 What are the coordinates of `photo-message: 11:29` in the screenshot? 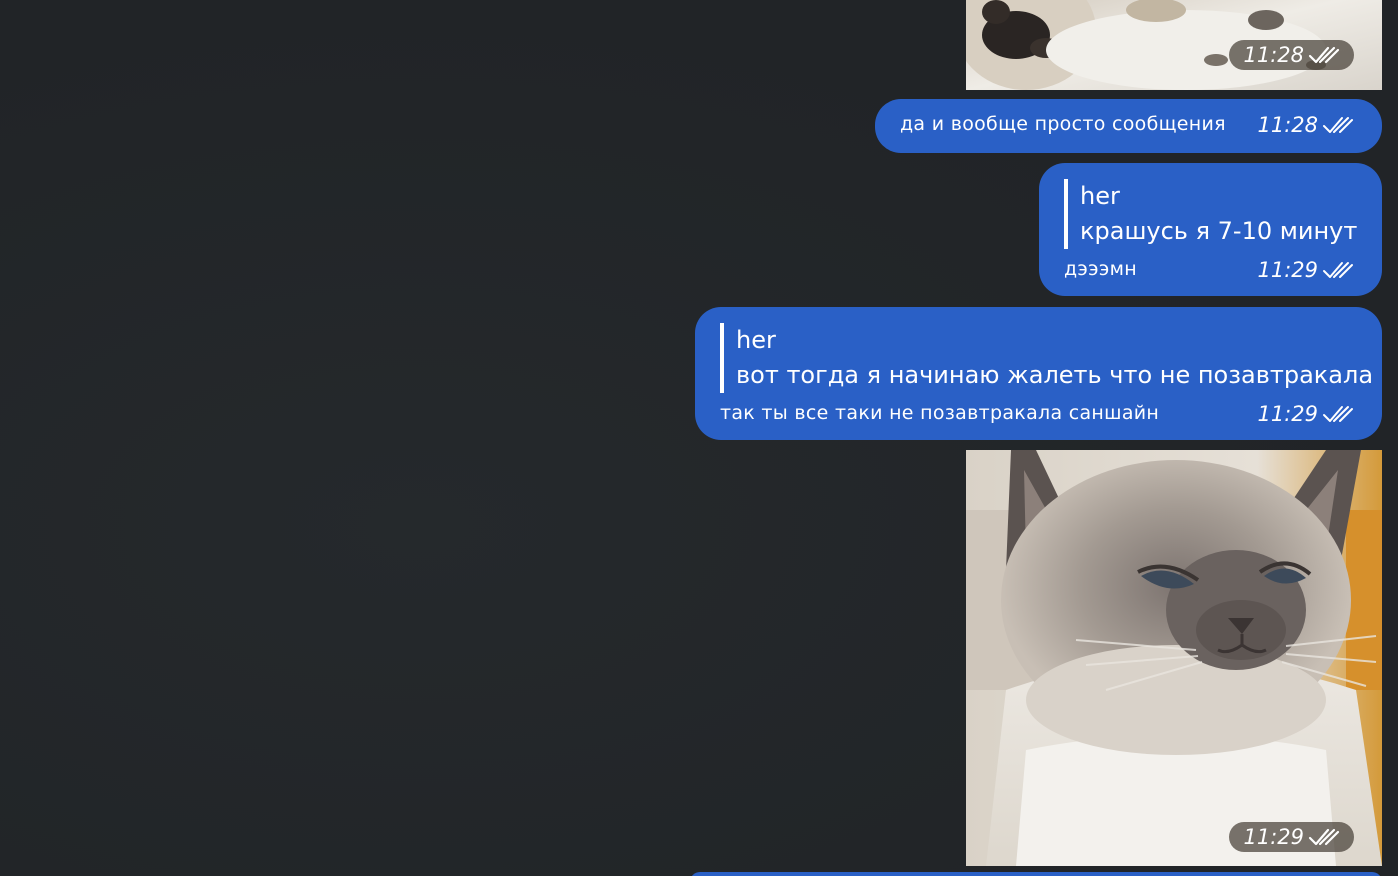 It's located at (1174, 658).